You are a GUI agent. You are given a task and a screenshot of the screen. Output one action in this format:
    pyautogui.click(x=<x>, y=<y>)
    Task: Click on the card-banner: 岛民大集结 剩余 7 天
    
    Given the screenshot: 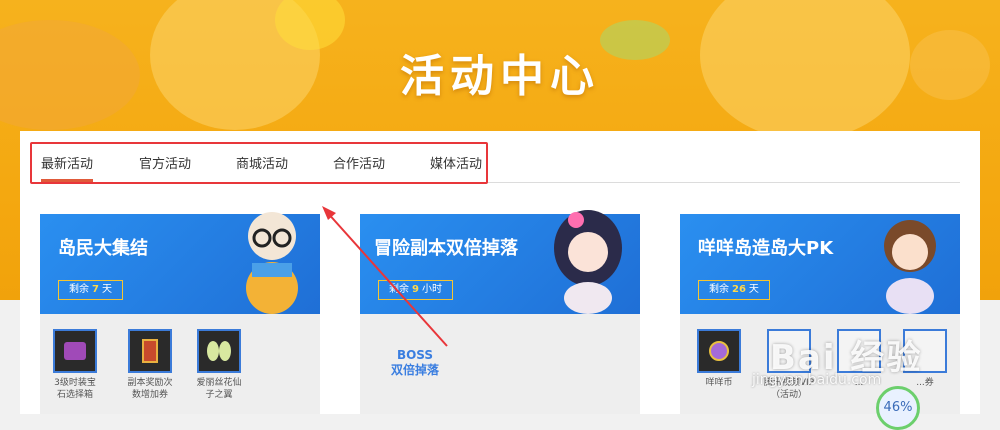 What is the action you would take?
    pyautogui.click(x=180, y=263)
    